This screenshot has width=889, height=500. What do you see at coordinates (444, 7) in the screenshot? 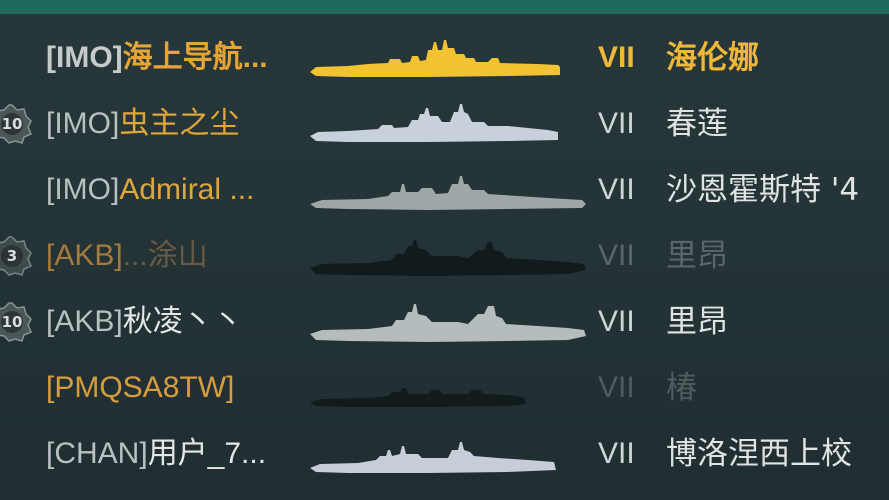
I see `header-strip` at bounding box center [444, 7].